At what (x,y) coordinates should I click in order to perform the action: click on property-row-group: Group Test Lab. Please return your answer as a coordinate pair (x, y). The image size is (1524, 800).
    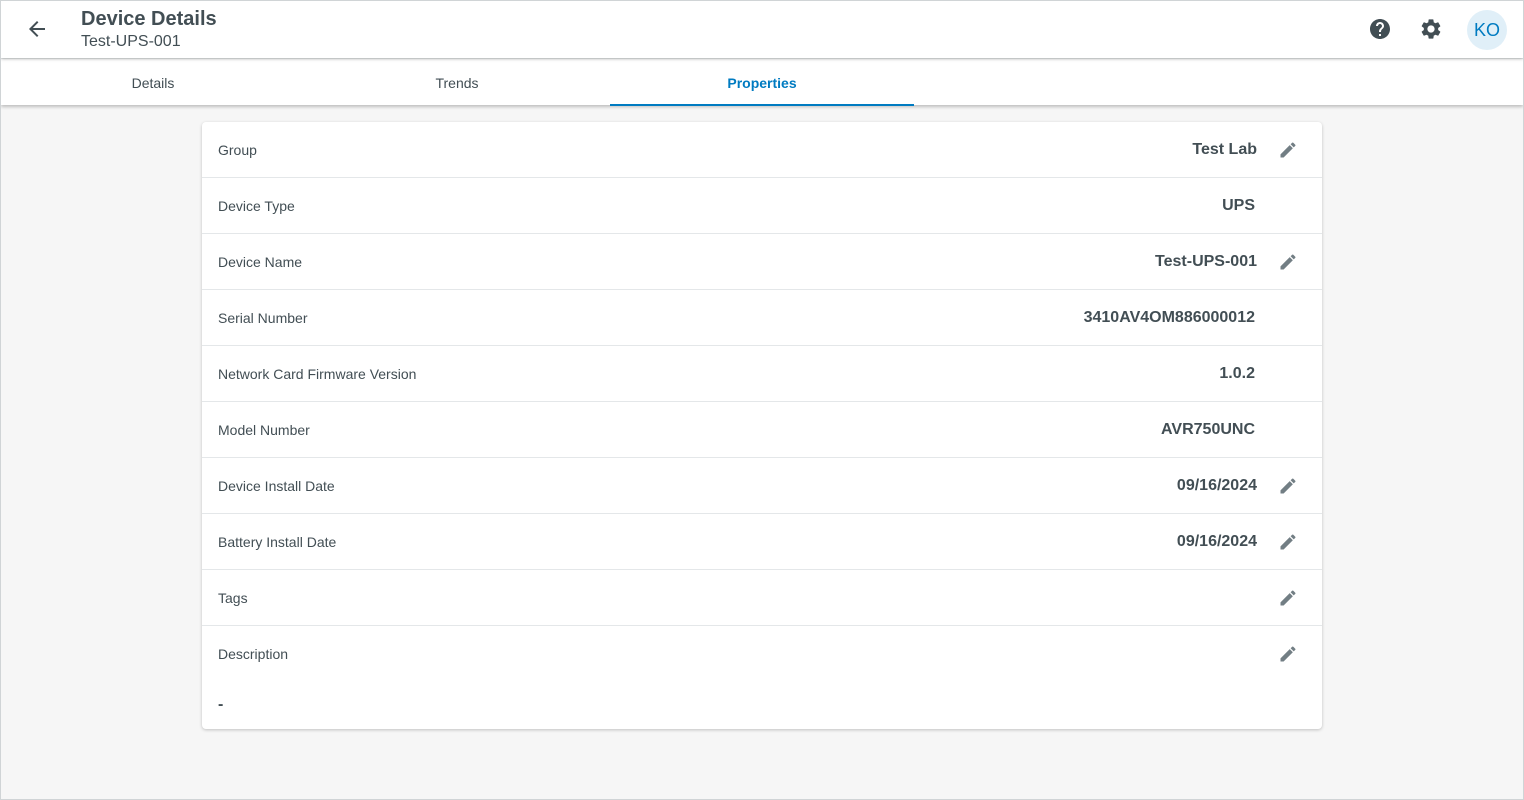
    Looking at the image, I should click on (762, 150).